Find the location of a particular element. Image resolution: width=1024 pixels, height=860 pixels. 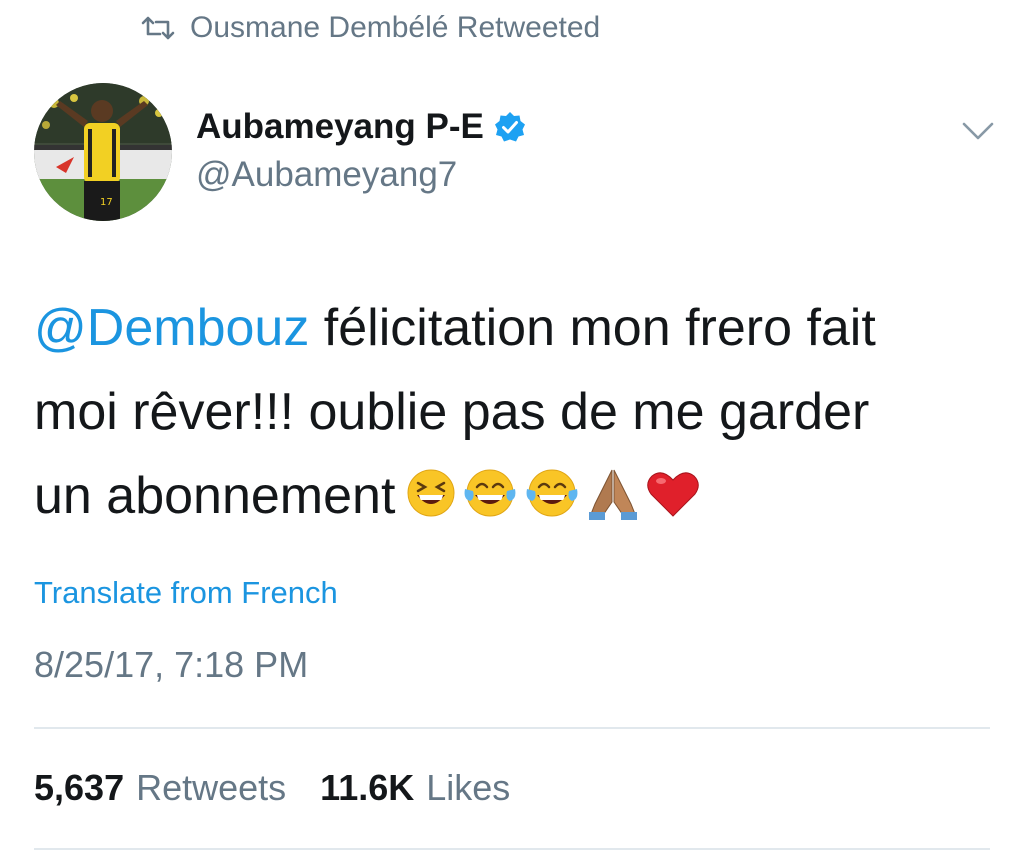

tweet-line-1: @Dembouz félicitation mon frero fait is located at coordinates (509, 328).